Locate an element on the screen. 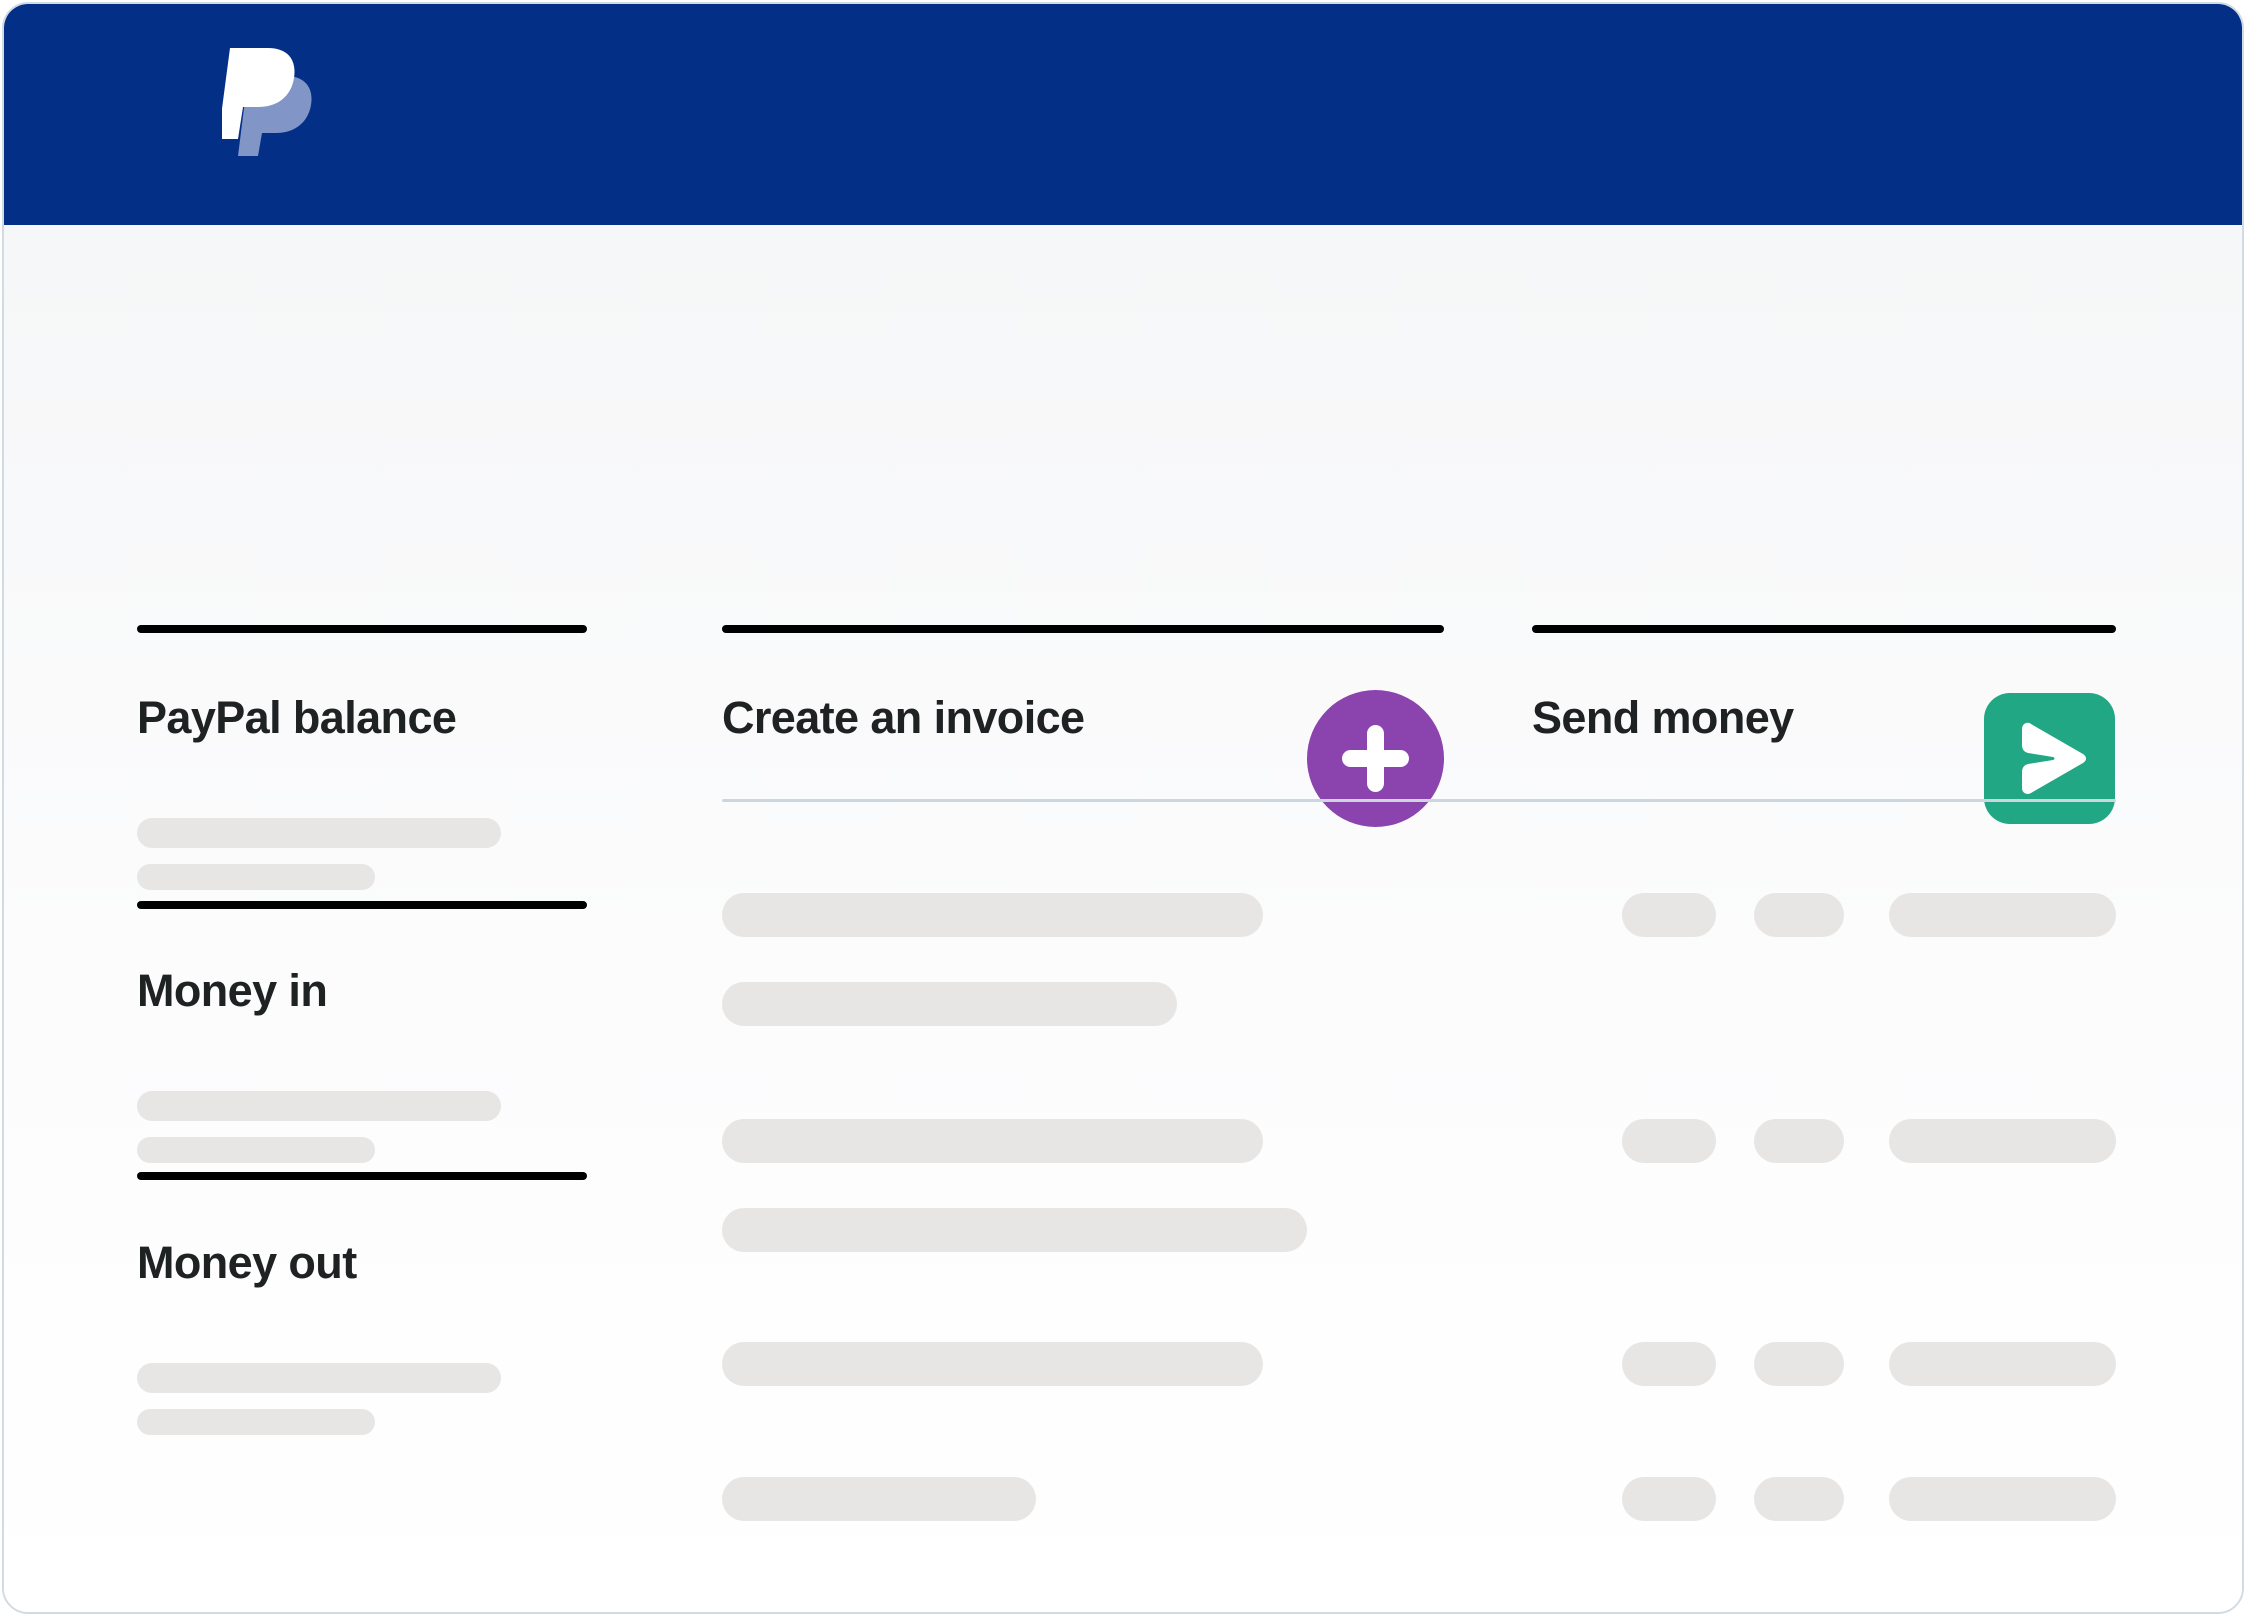 Image resolution: width=2248 pixels, height=1619 pixels. plus-icon is located at coordinates (1375, 758).